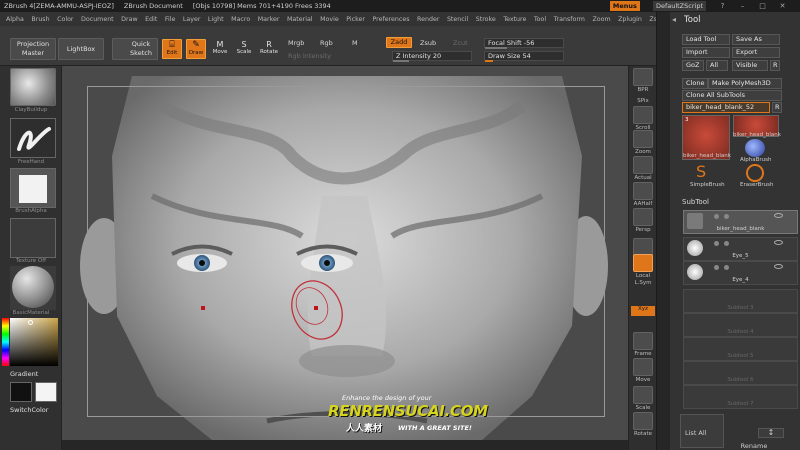 This screenshot has width=800, height=450. What do you see at coordinates (624, 6) in the screenshot?
I see `menus-toggle-button: Menus` at bounding box center [624, 6].